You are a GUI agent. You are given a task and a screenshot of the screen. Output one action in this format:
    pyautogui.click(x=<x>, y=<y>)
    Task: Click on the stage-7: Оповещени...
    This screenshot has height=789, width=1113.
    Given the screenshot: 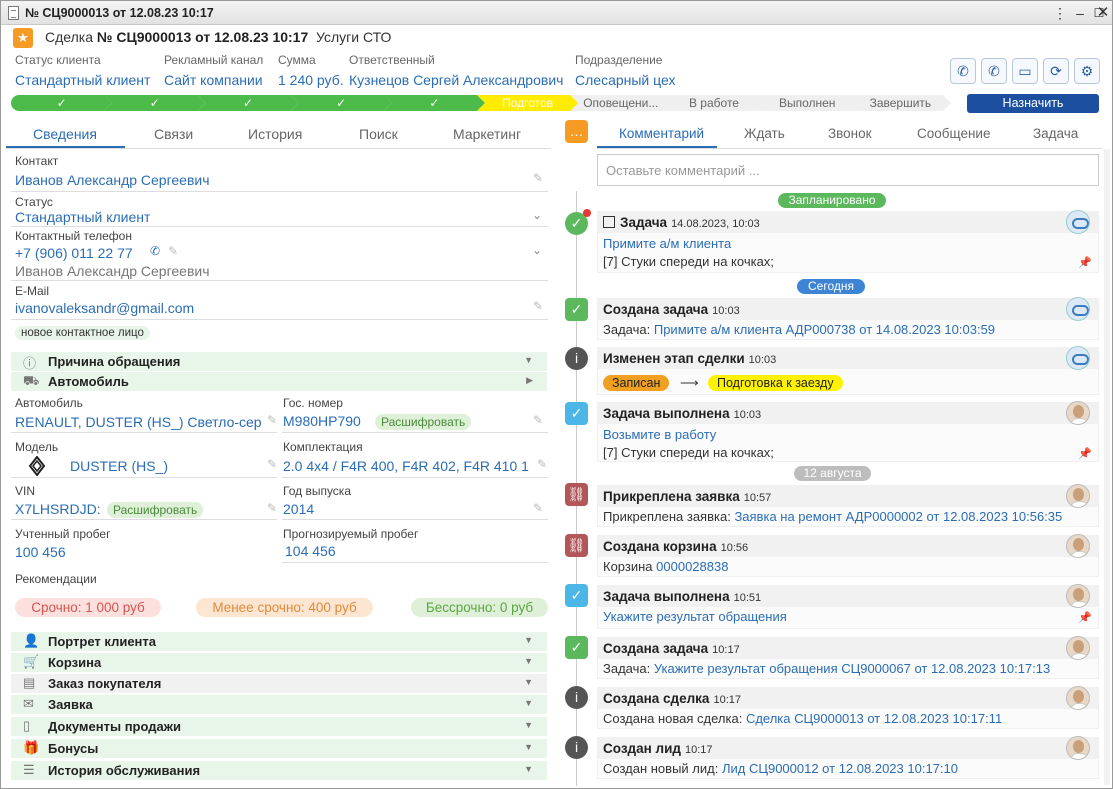 What is the action you would take?
    pyautogui.click(x=620, y=103)
    